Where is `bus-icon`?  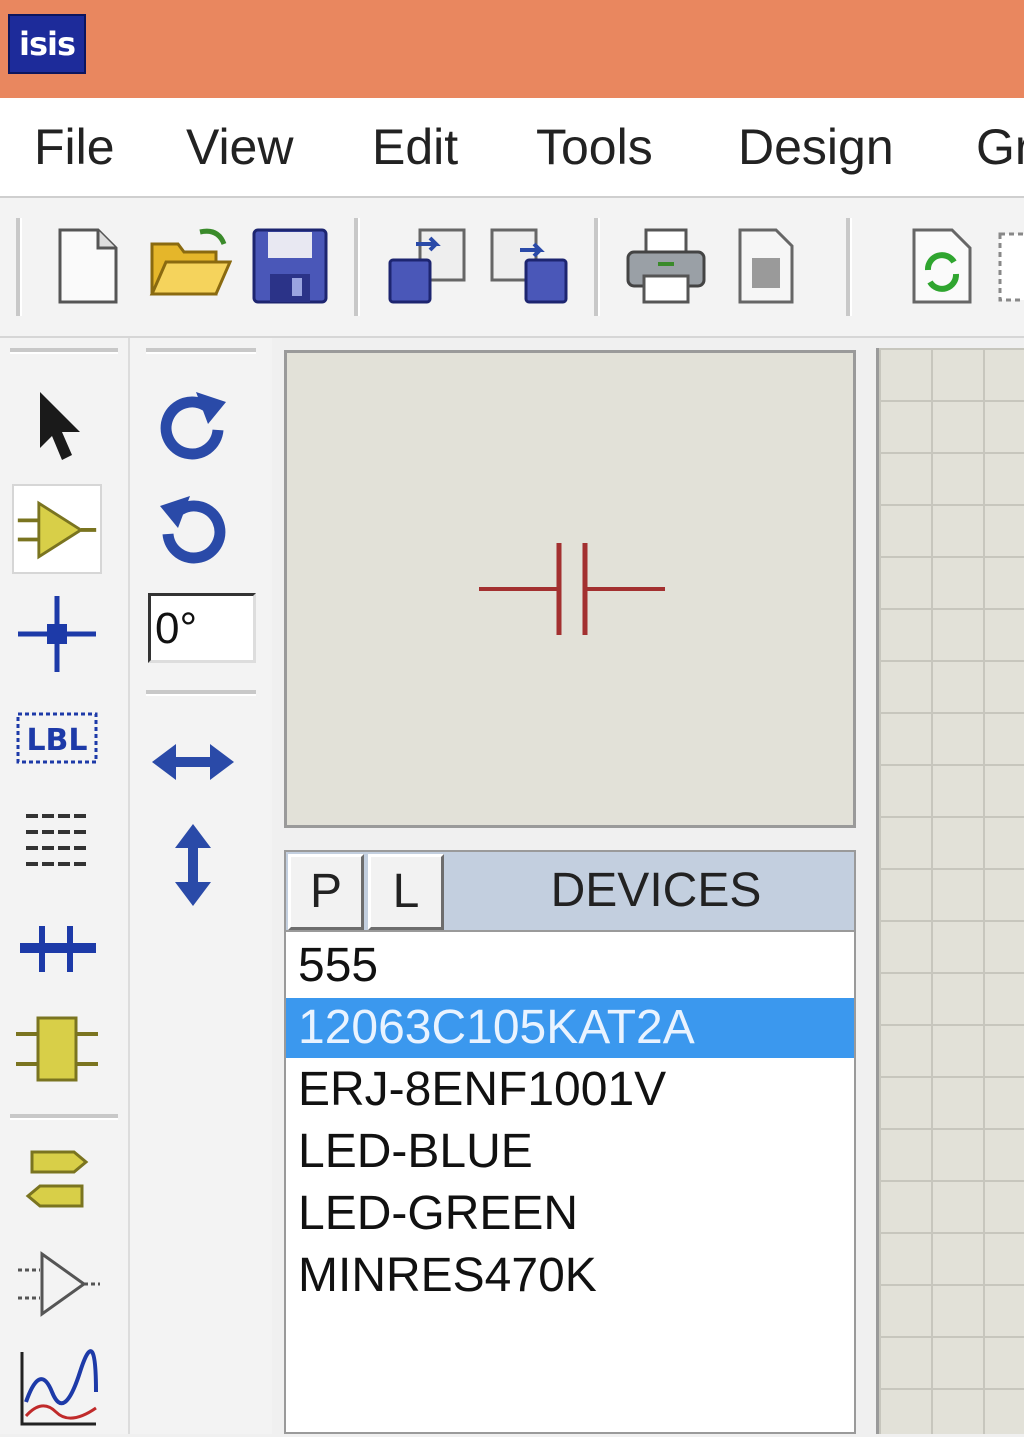
bus-icon is located at coordinates (57, 945).